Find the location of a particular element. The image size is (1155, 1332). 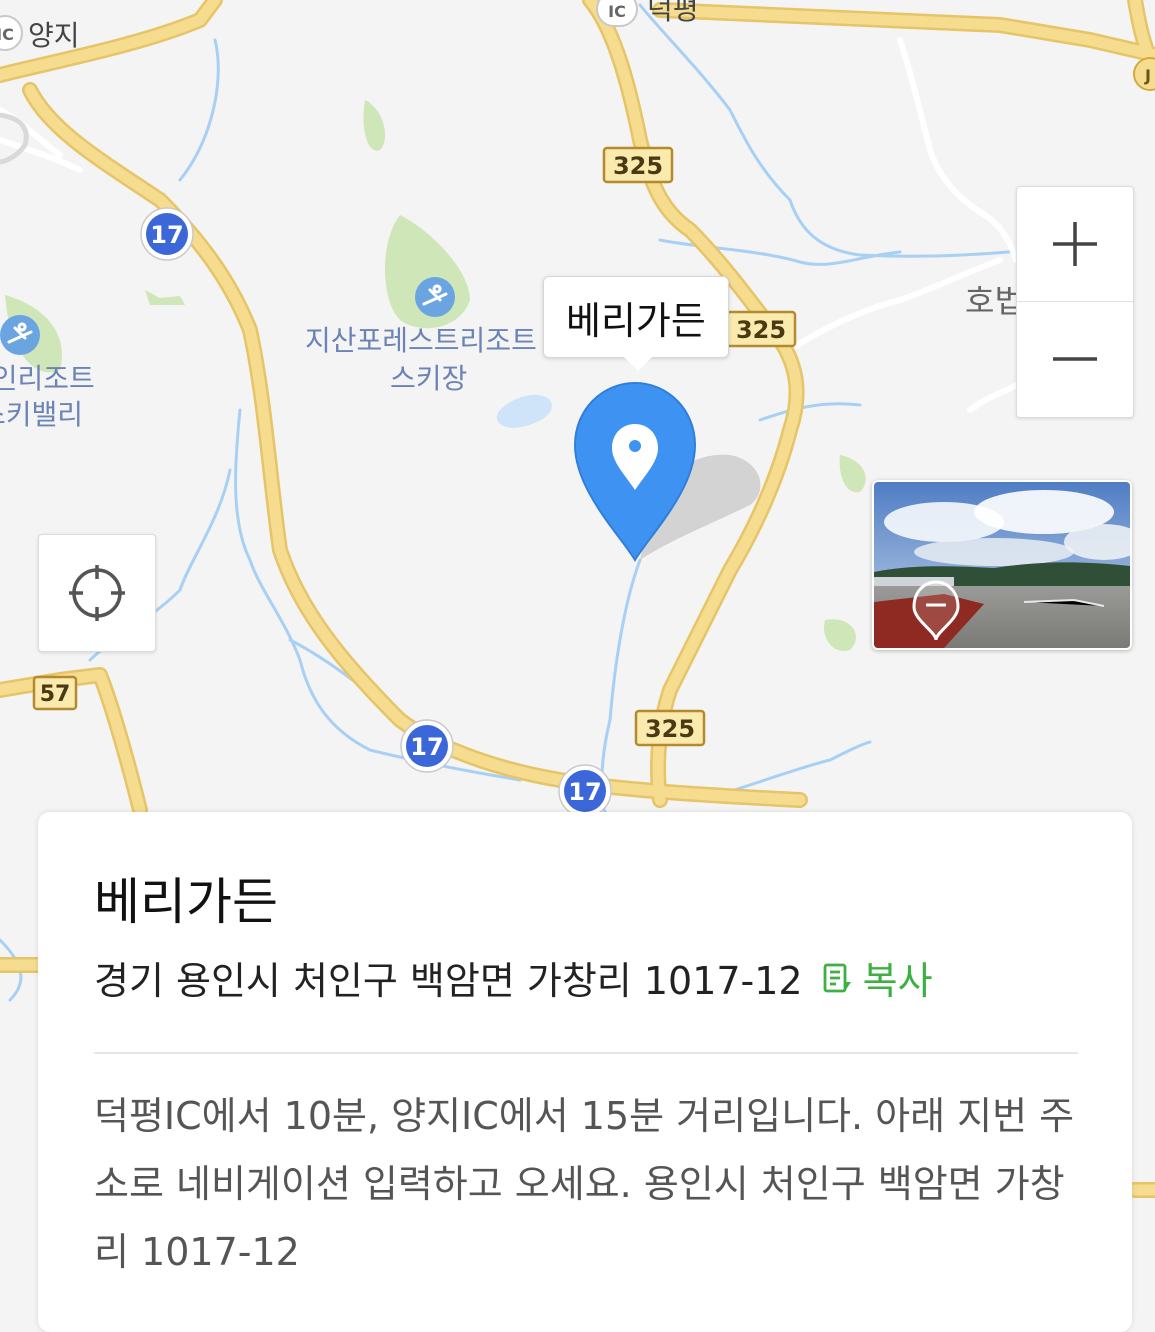

label-pine-resort: 파인리조트 is located at coordinates (47, 378).